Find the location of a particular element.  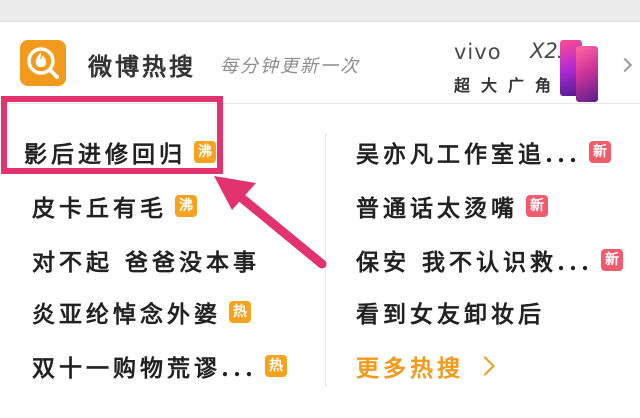

phone-image is located at coordinates (587, 74).